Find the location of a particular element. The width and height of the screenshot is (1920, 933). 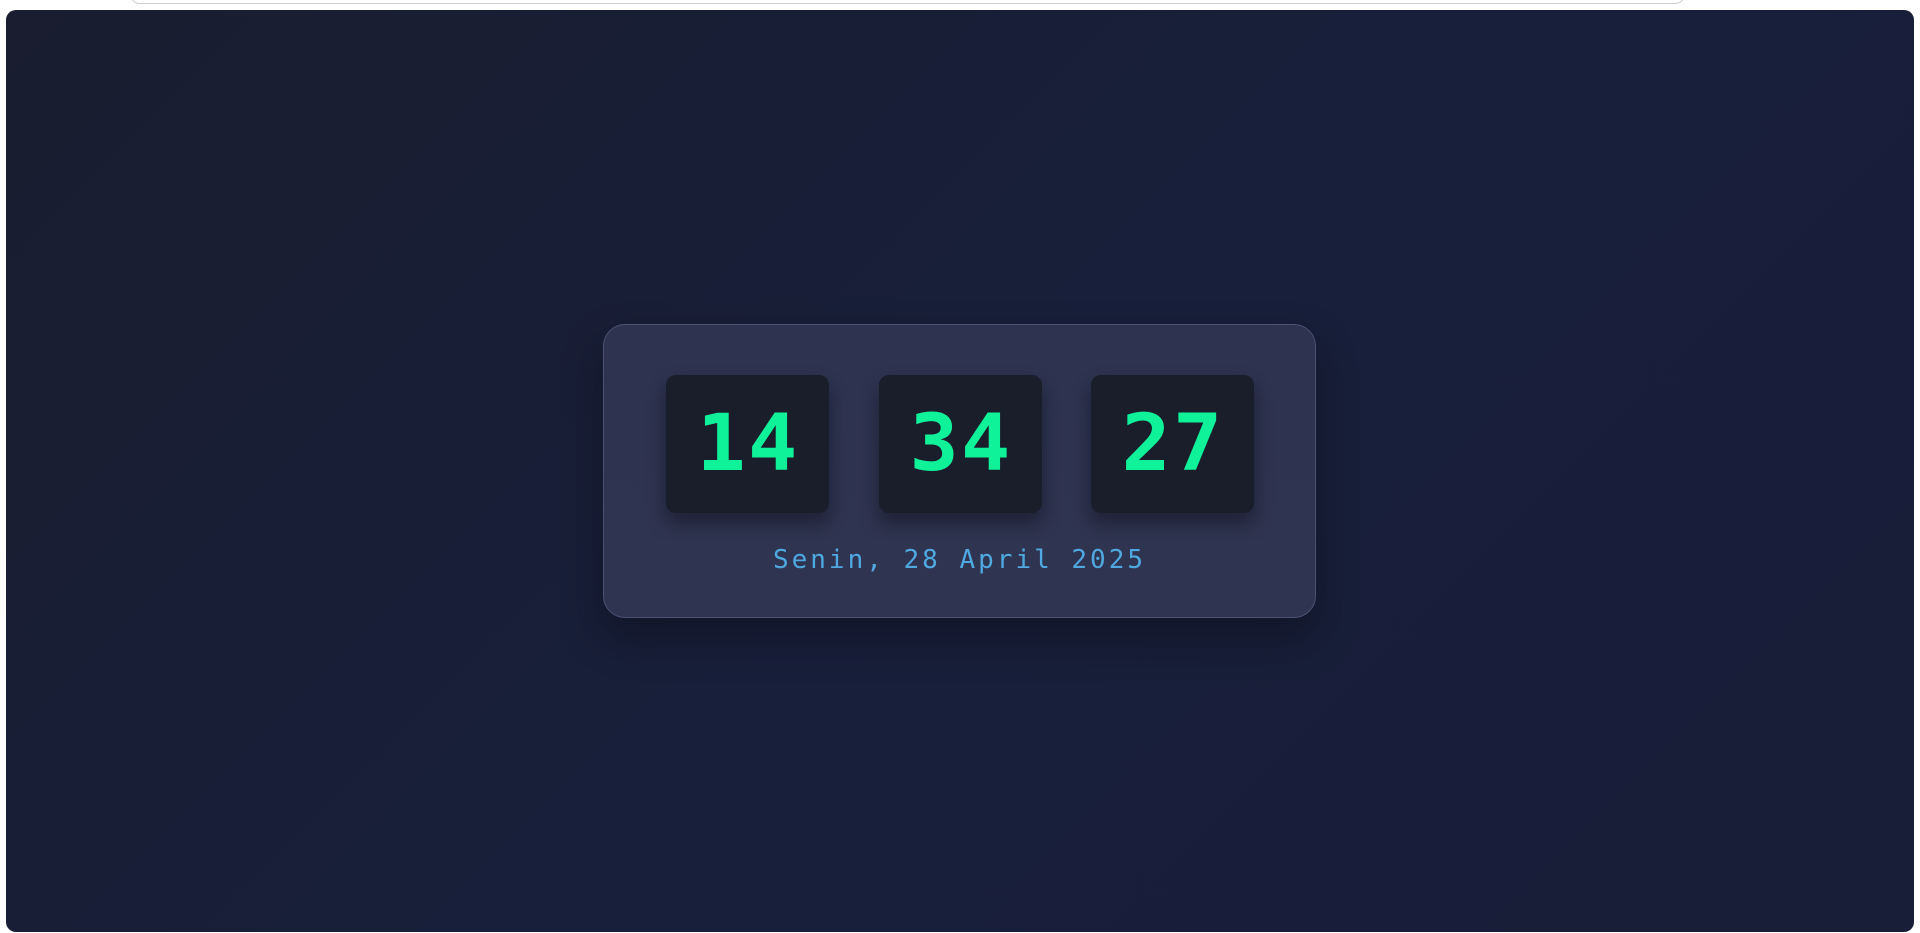

date-label: Senin, 28 April 2025 is located at coordinates (959, 560).